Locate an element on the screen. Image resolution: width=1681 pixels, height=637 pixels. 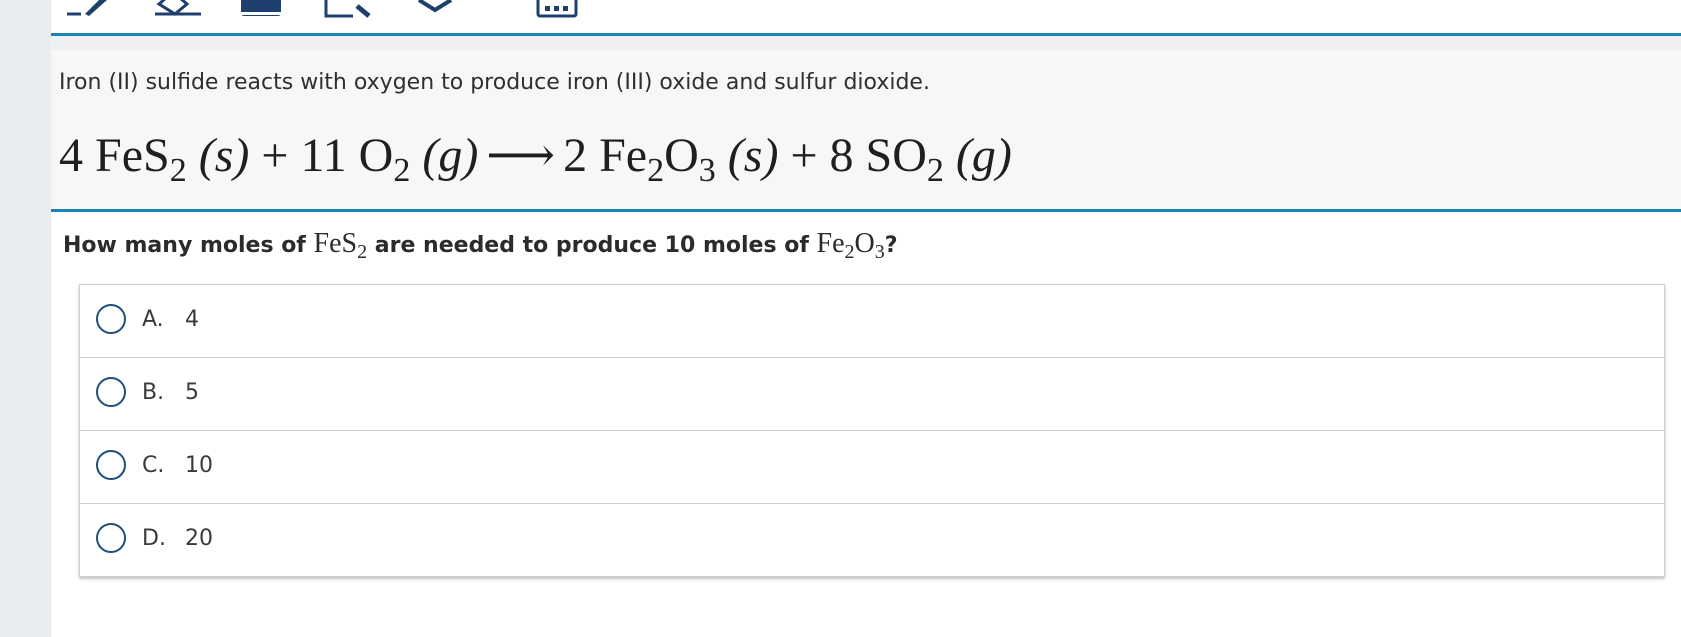
coefficient: 4 is located at coordinates (71, 155).